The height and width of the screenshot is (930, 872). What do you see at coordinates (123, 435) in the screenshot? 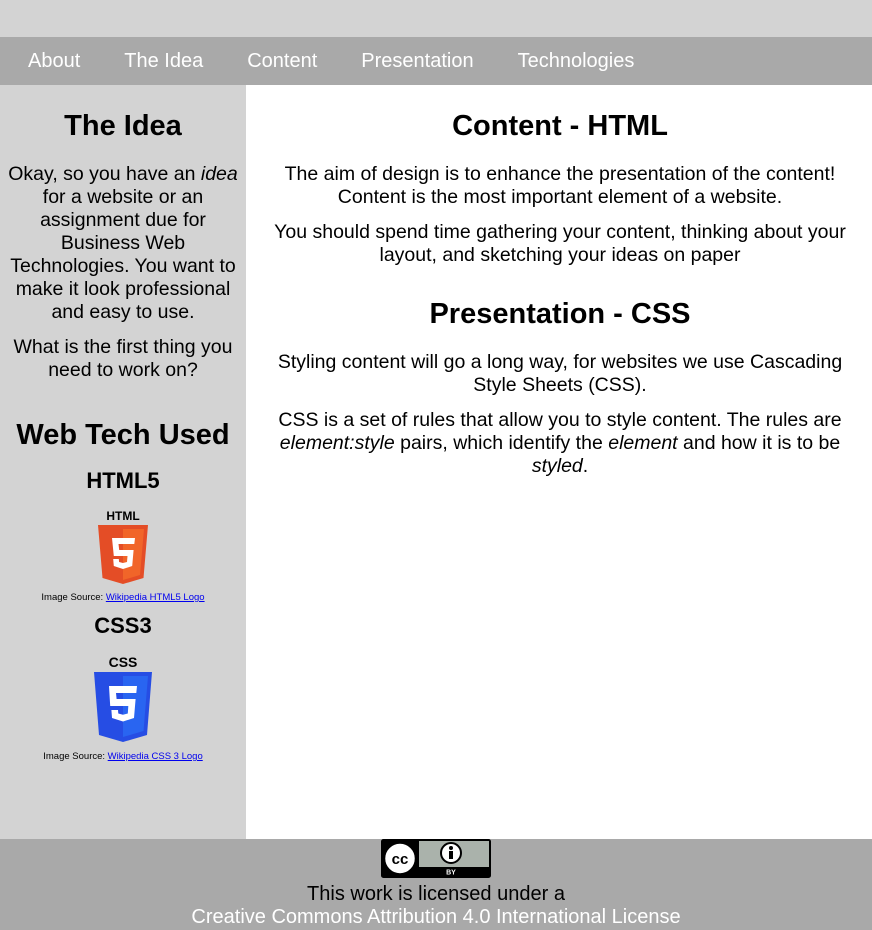
I see `web-tech-title: Web Tech Used` at bounding box center [123, 435].